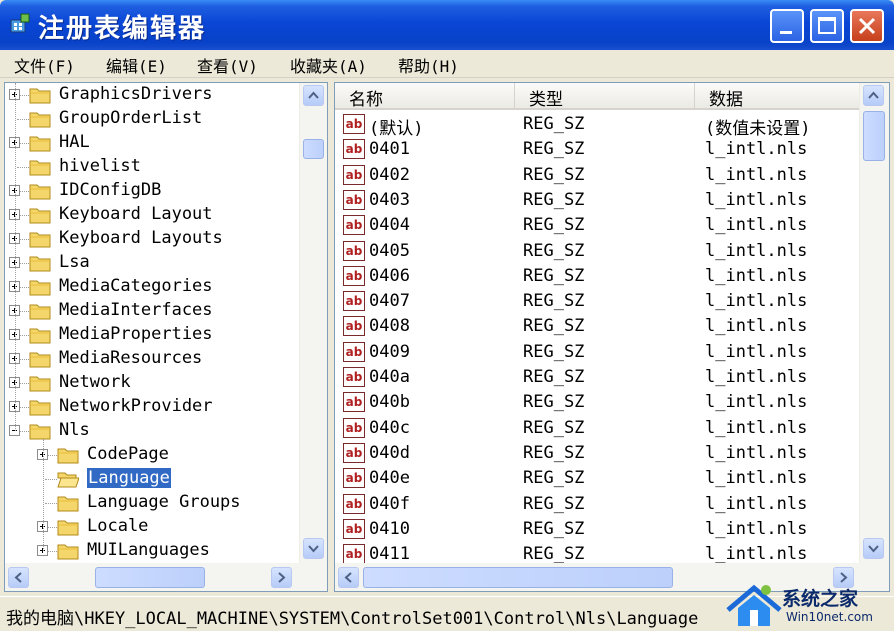 This screenshot has height=631, width=894. Describe the element at coordinates (595, 149) in the screenshot. I see `value-row: ab 0401 REG_SZ l_intl.nls` at that location.